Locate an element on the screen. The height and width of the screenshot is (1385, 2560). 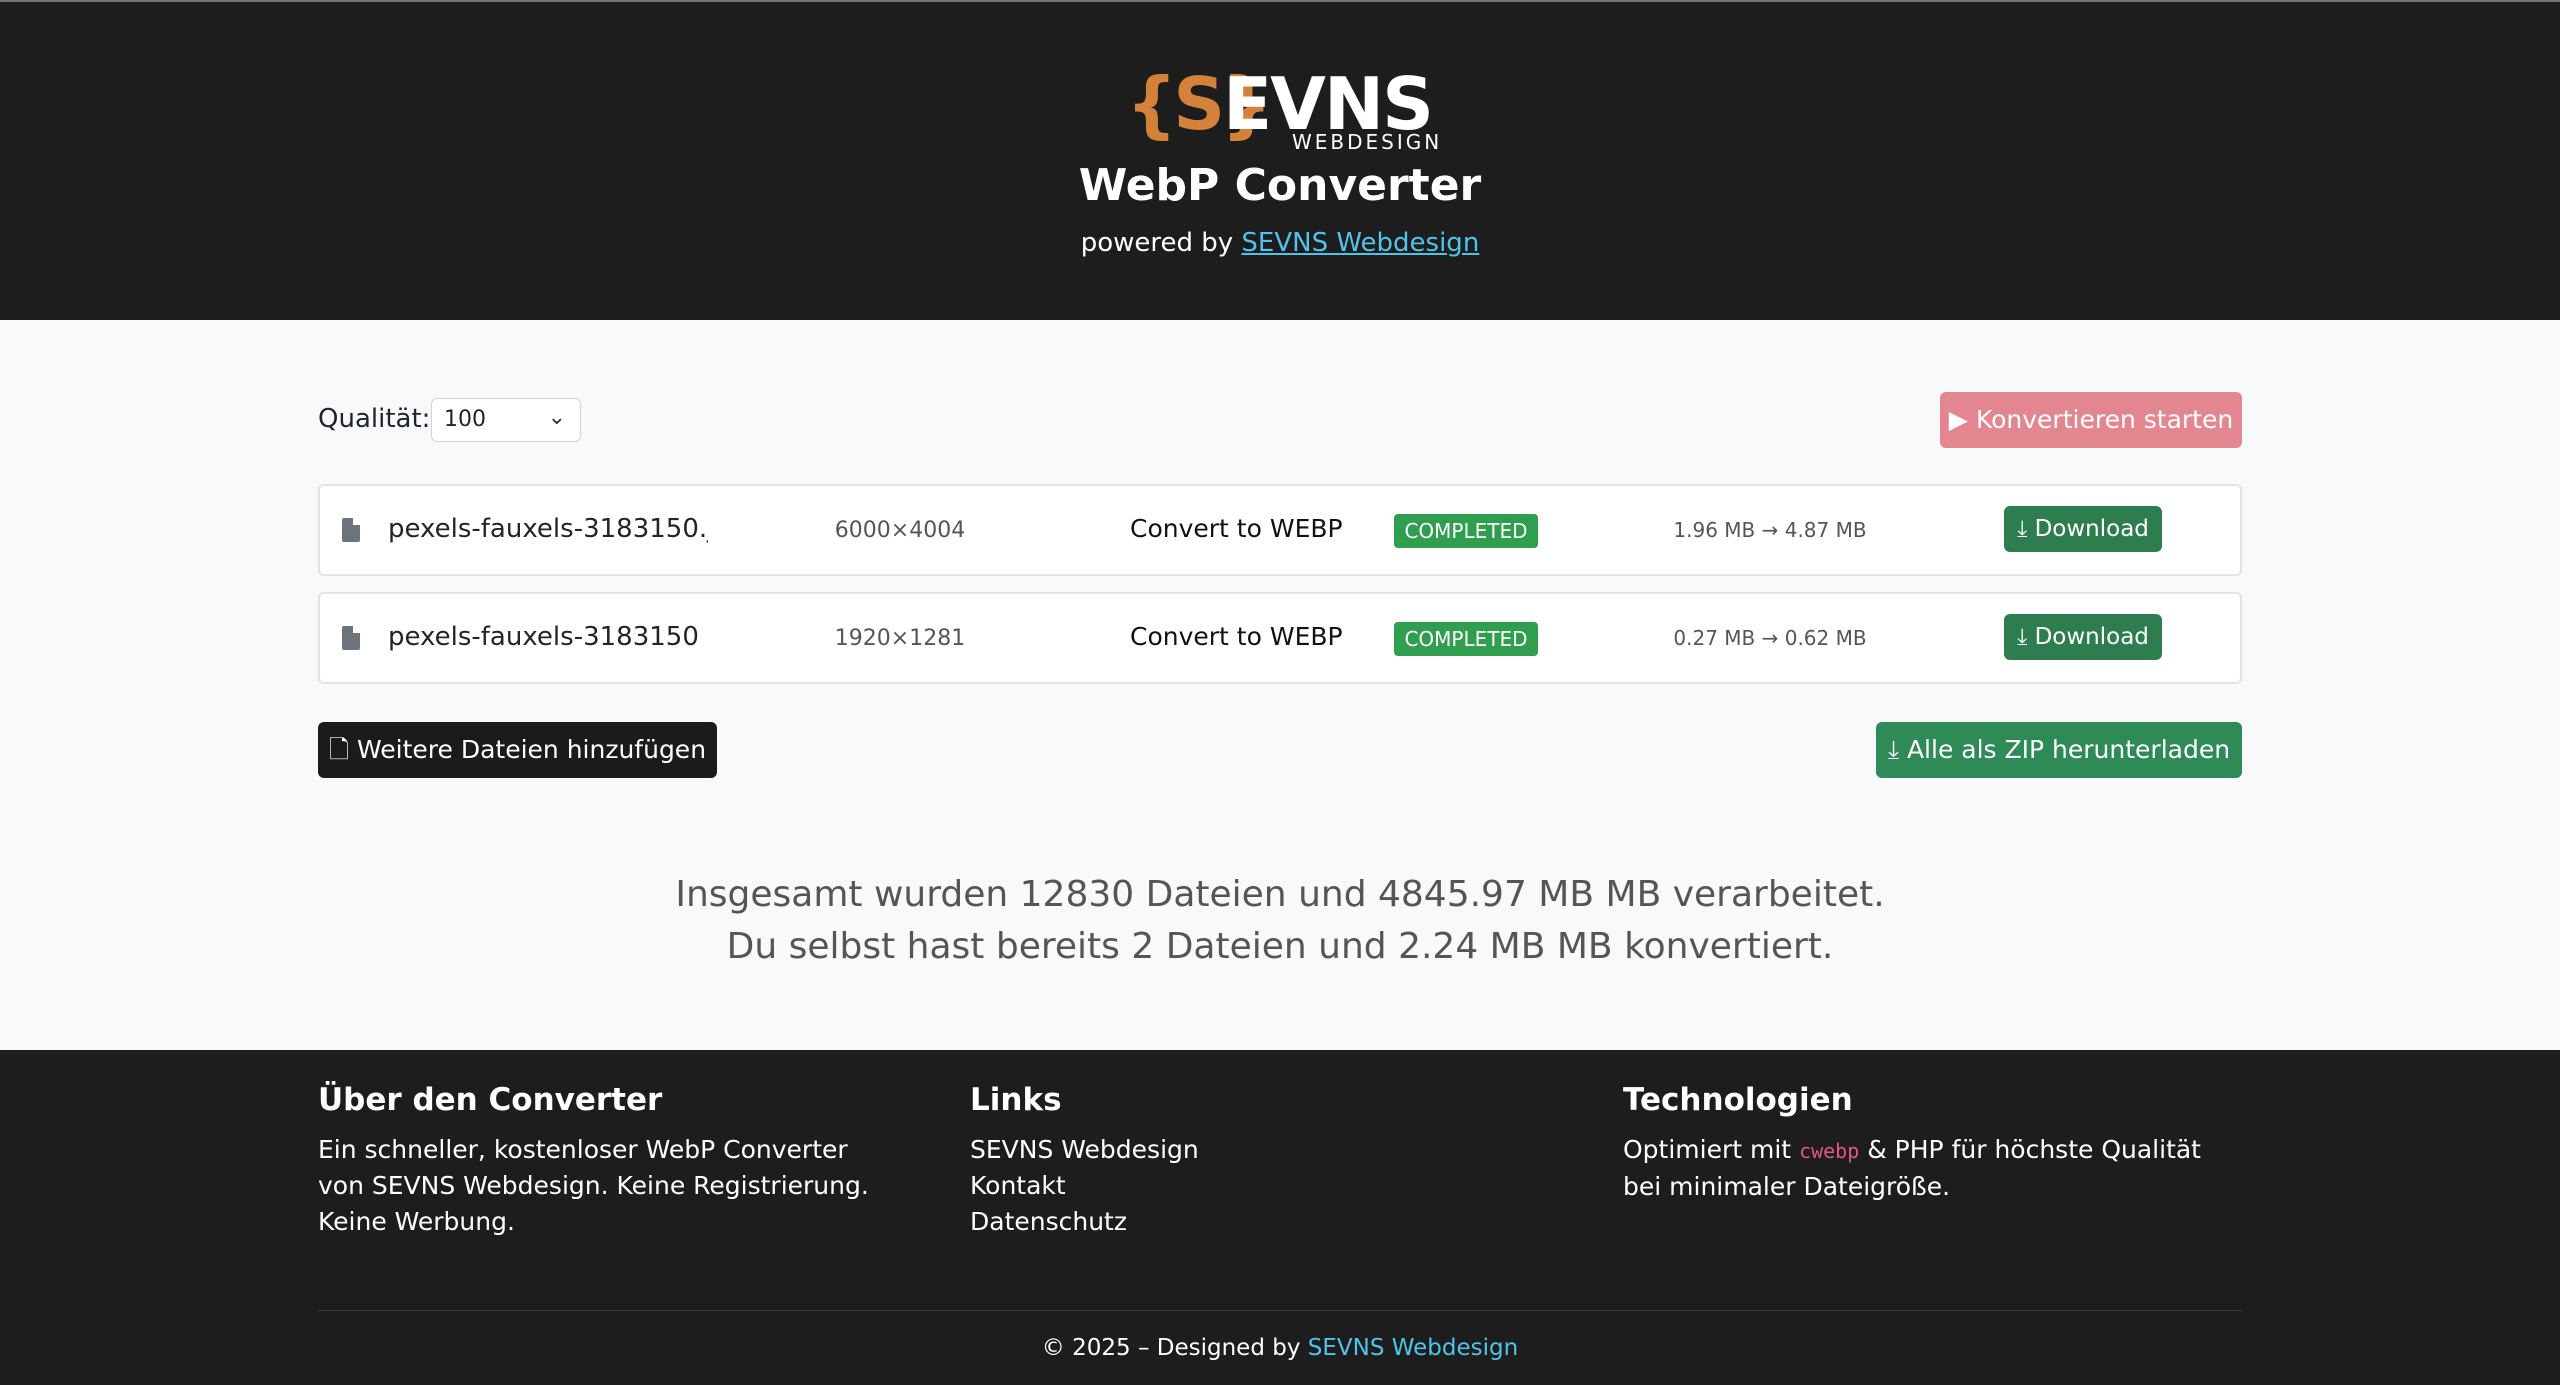
powered-by: powered by SEVNS Webdesign is located at coordinates (1280, 243).